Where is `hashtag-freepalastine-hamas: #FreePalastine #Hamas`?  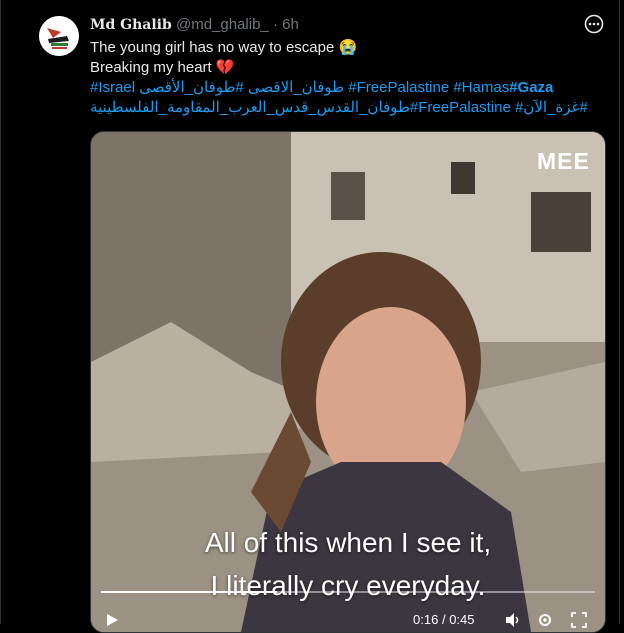
hashtag-freepalastine-hamas: #FreePalastine #Hamas is located at coordinates (428, 87).